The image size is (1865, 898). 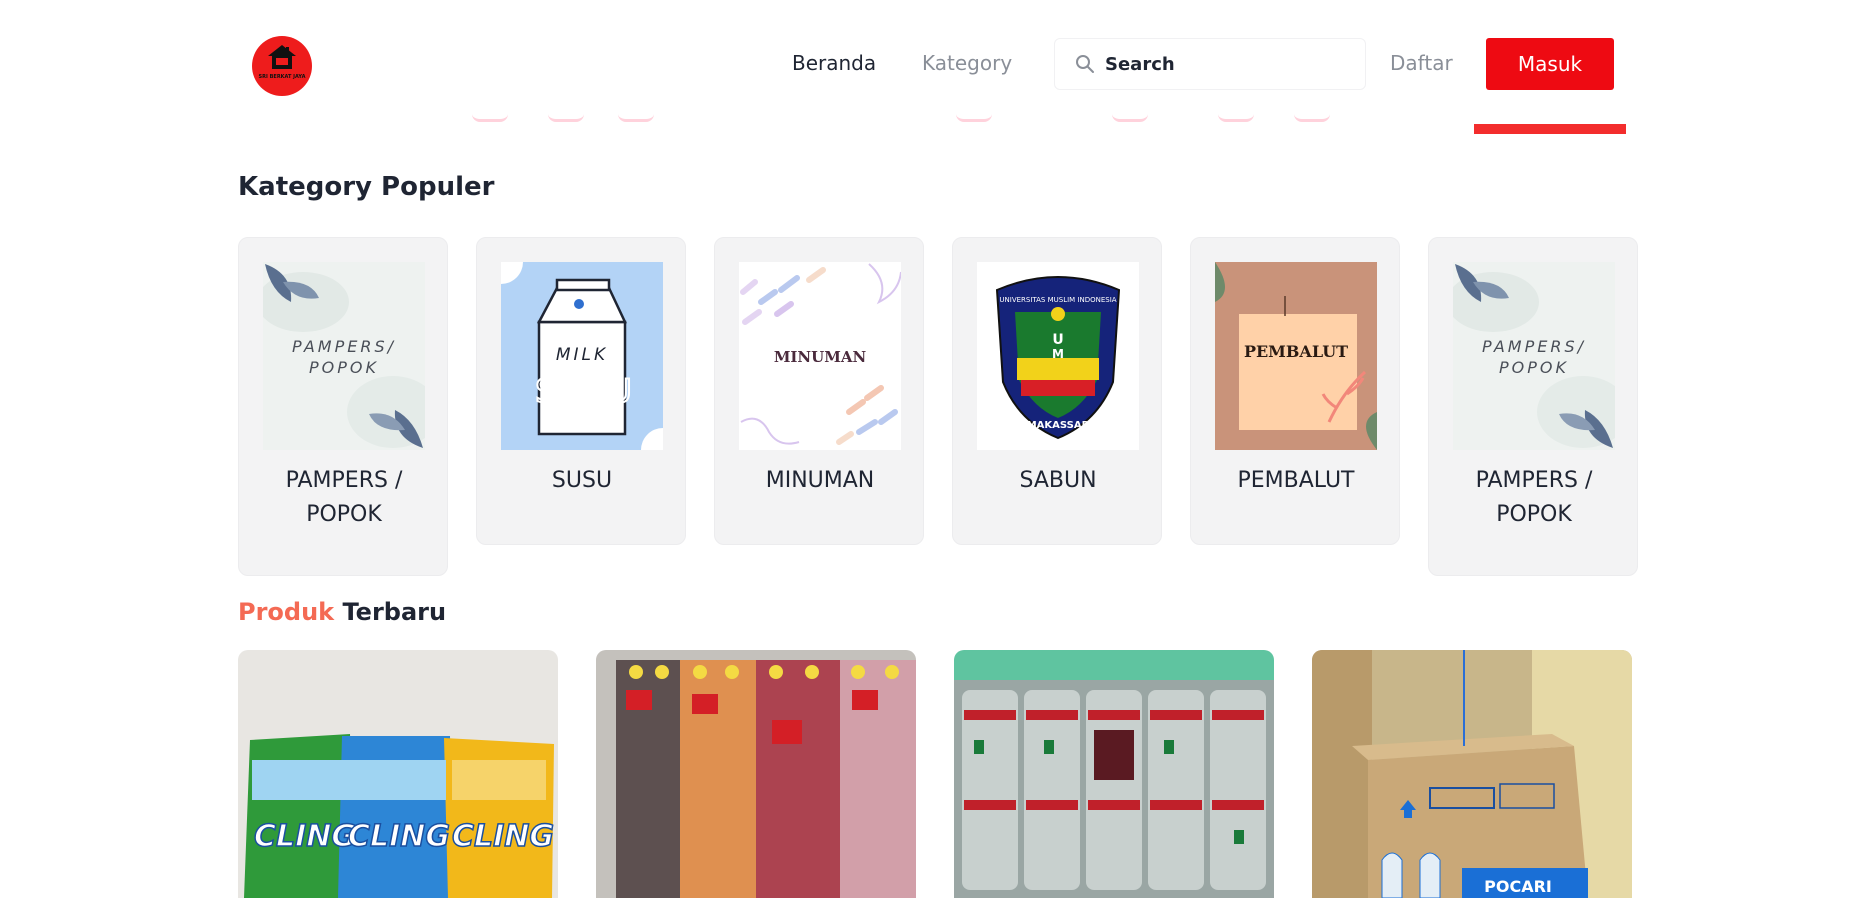 I want to click on search-input, so click(x=1225, y=64).